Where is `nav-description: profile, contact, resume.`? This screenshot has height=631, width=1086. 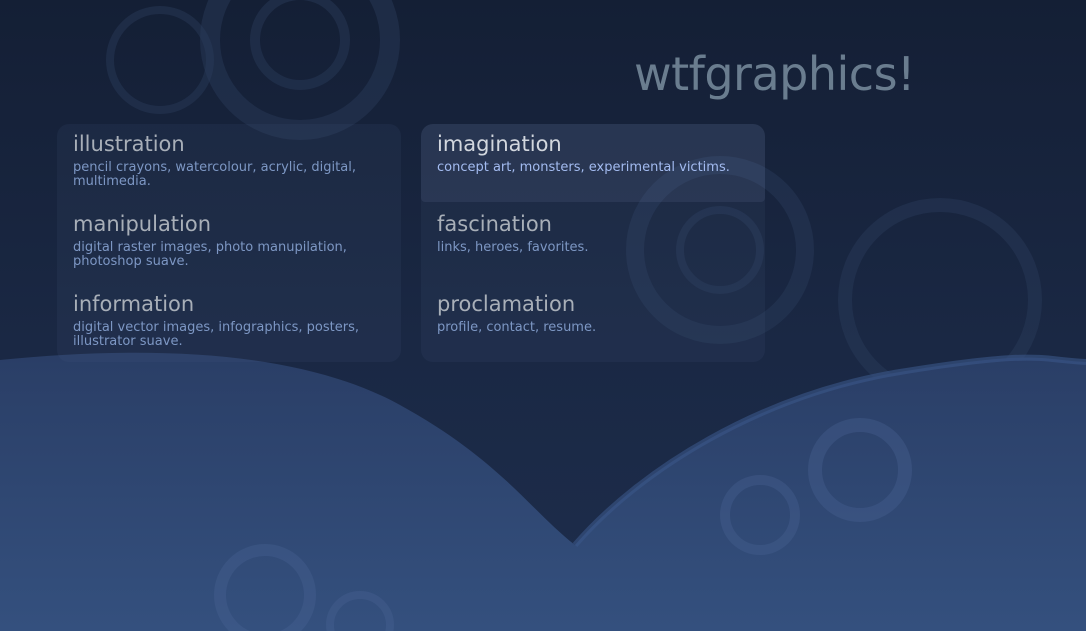
nav-description: profile, contact, resume. is located at coordinates (517, 327).